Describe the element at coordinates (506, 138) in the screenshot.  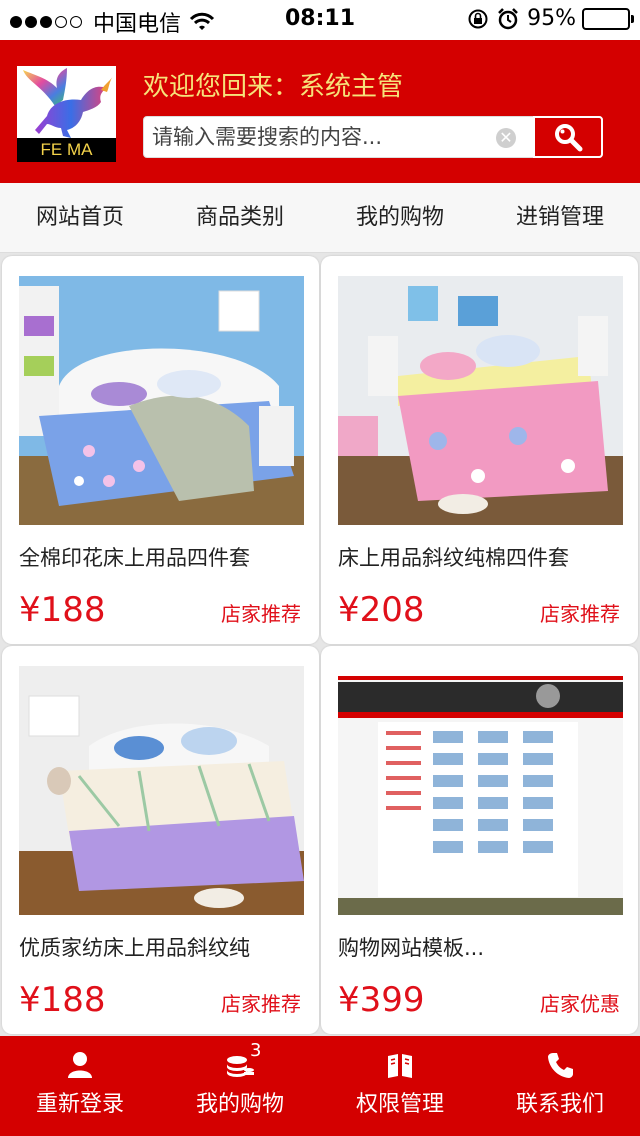
I see `clear-icon: ✕` at that location.